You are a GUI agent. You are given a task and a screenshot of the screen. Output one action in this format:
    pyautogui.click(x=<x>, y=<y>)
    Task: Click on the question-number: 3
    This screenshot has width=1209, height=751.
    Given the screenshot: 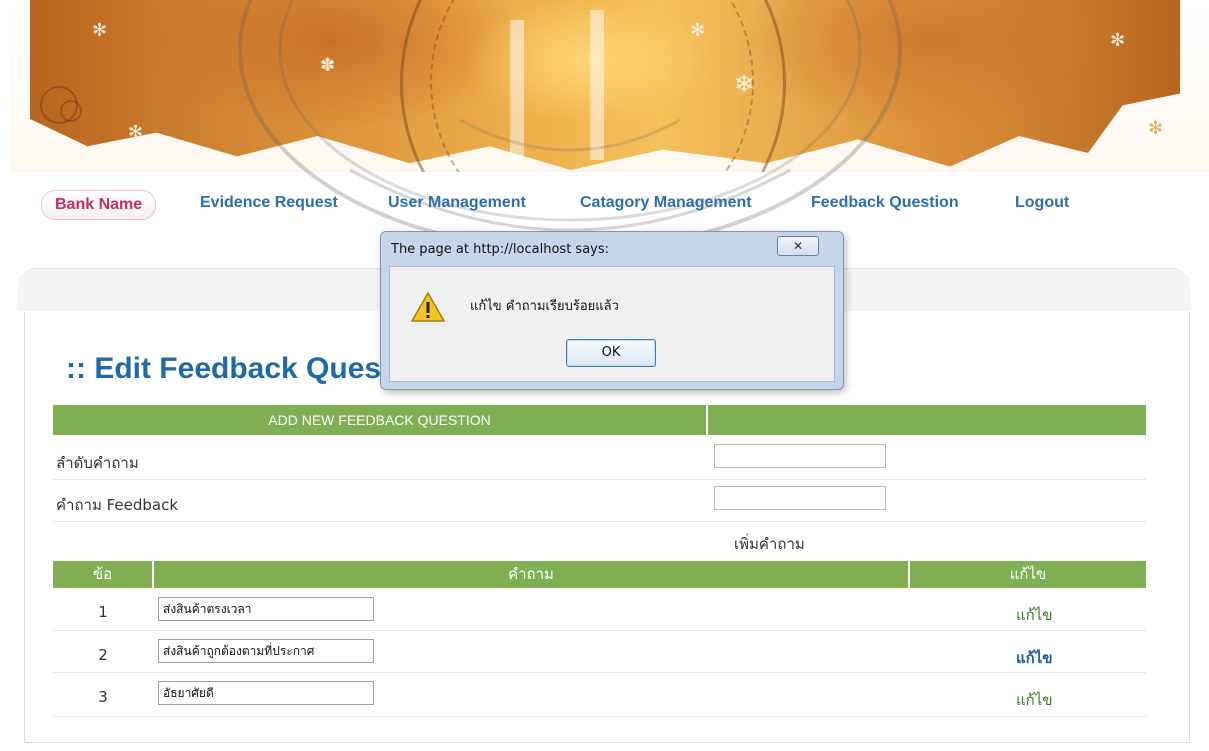 What is the action you would take?
    pyautogui.click(x=103, y=697)
    